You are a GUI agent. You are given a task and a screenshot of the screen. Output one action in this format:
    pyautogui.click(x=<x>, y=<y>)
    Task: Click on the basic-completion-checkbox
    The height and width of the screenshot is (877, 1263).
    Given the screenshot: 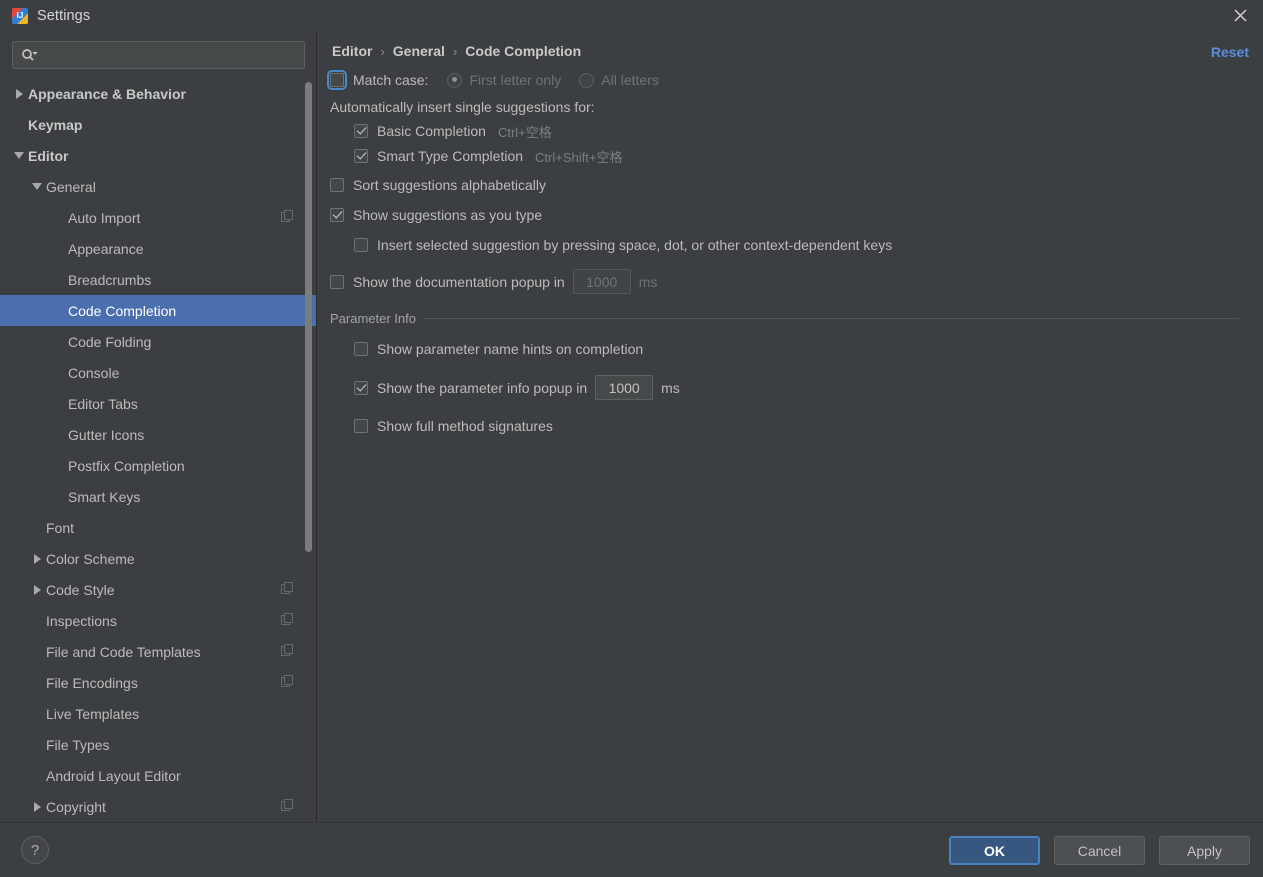 What is the action you would take?
    pyautogui.click(x=361, y=131)
    